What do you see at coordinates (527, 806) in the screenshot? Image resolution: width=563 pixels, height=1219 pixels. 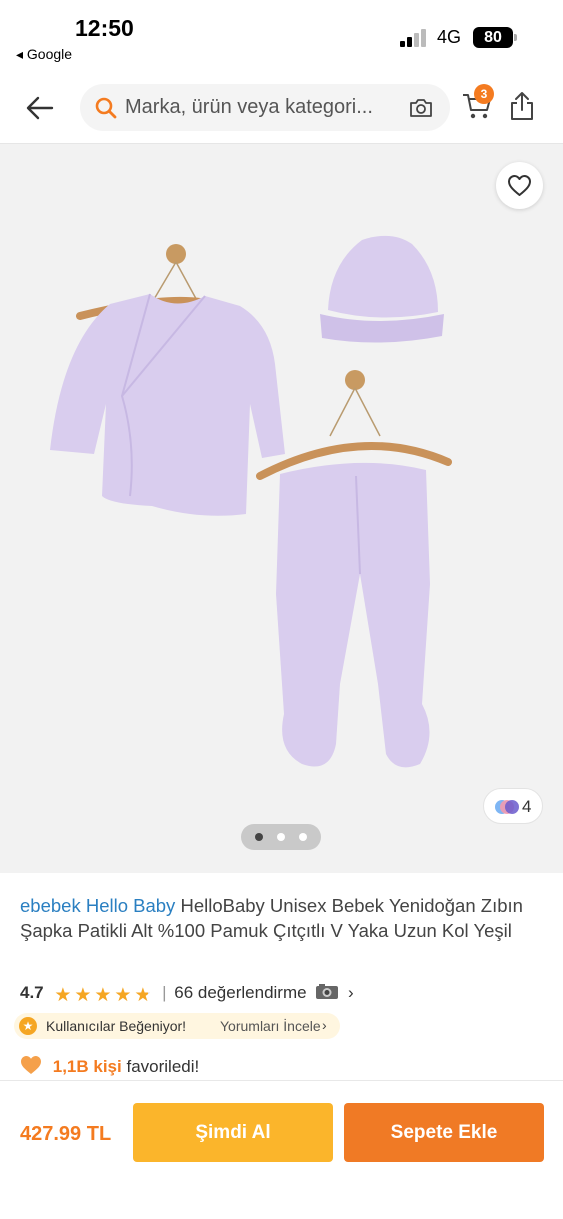 I see `color-variants-count: 4` at bounding box center [527, 806].